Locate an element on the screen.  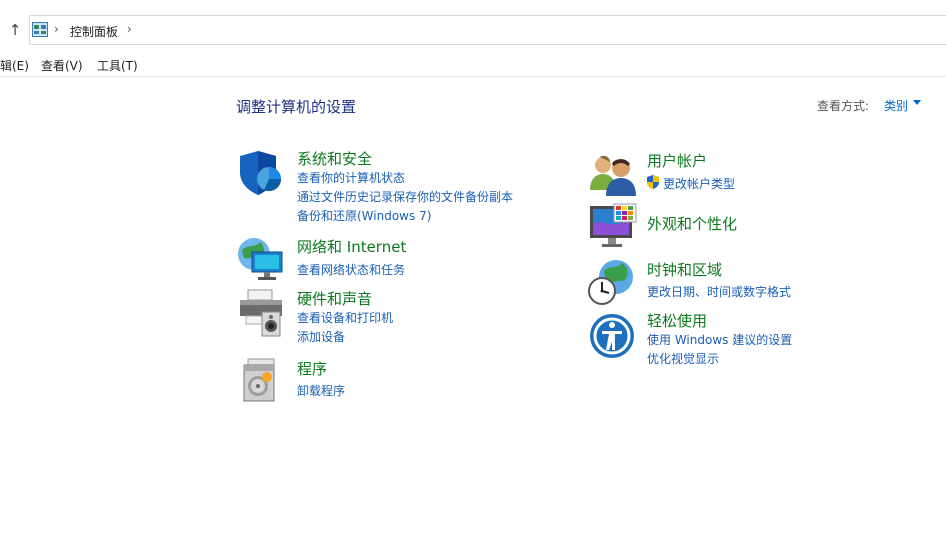
category-title-clock: 时钟和区域 is located at coordinates (684, 269).